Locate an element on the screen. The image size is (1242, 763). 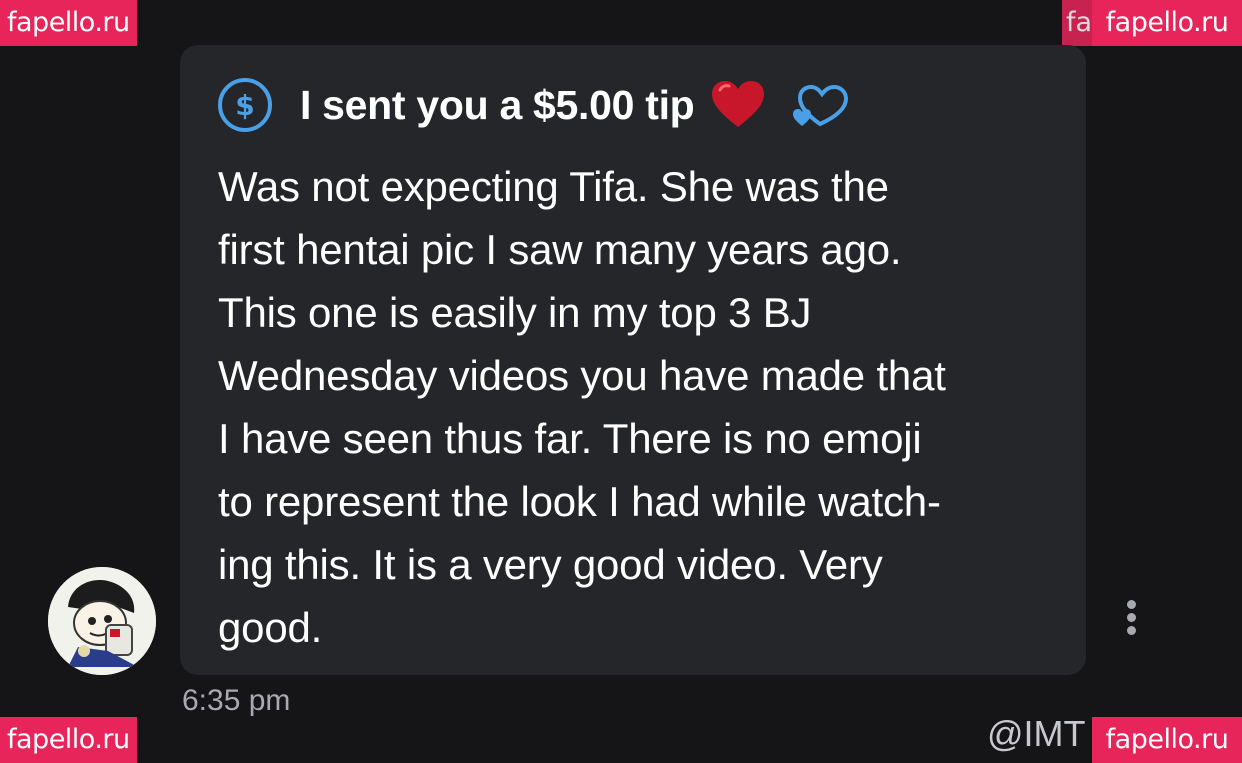
message-timestamp: 6:35 pm is located at coordinates (236, 700).